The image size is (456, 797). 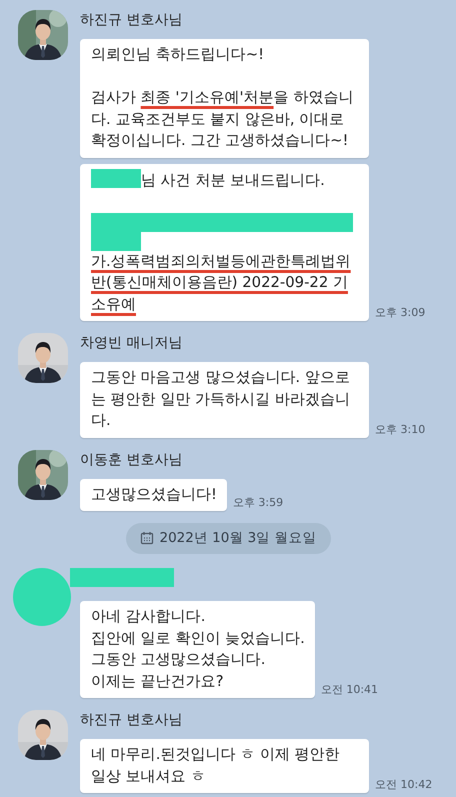 I want to click on message-bubble: 그동안 마음고생 많으셨습니다. 앞으로는 평안한 일만 가득하시길 바라겠습니다., so click(x=224, y=400).